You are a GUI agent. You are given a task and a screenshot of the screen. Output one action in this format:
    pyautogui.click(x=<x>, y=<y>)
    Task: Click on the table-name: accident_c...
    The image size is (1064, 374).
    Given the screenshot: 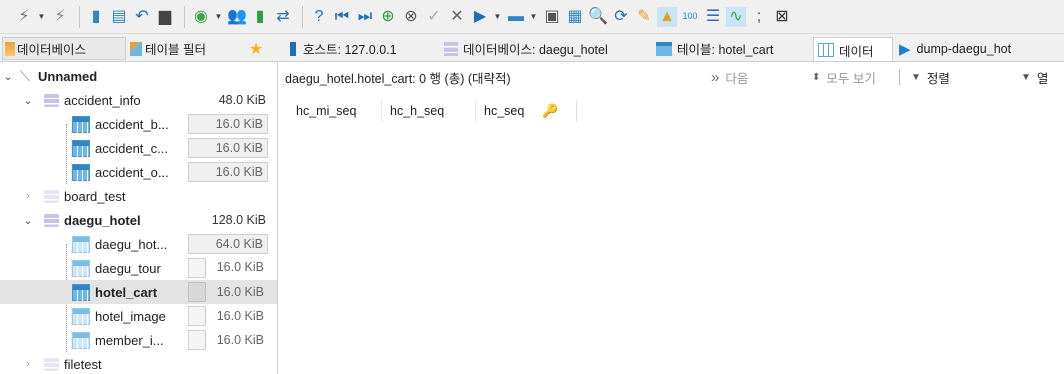 What is the action you would take?
    pyautogui.click(x=131, y=148)
    